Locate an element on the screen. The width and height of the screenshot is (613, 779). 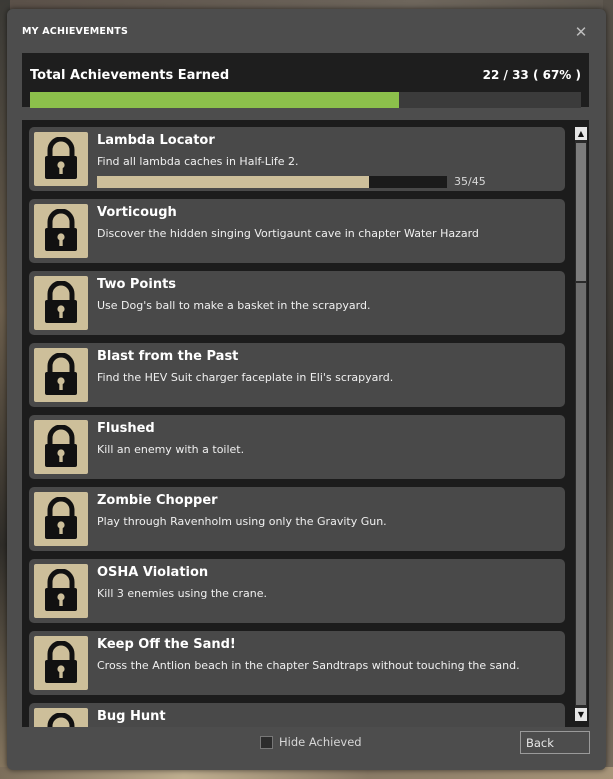
achievement-name: Vorticough is located at coordinates (137, 212).